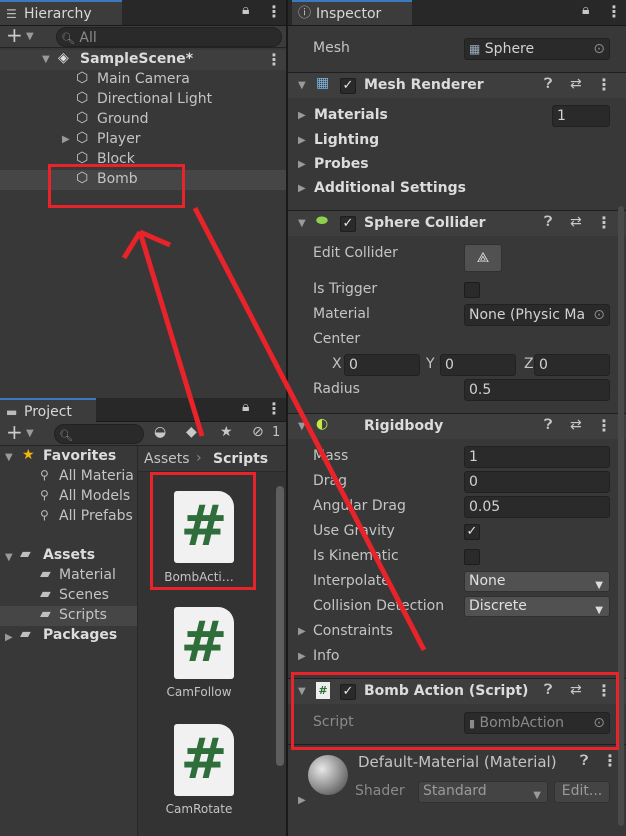  Describe the element at coordinates (280, 626) in the screenshot. I see `scrollbar` at that location.